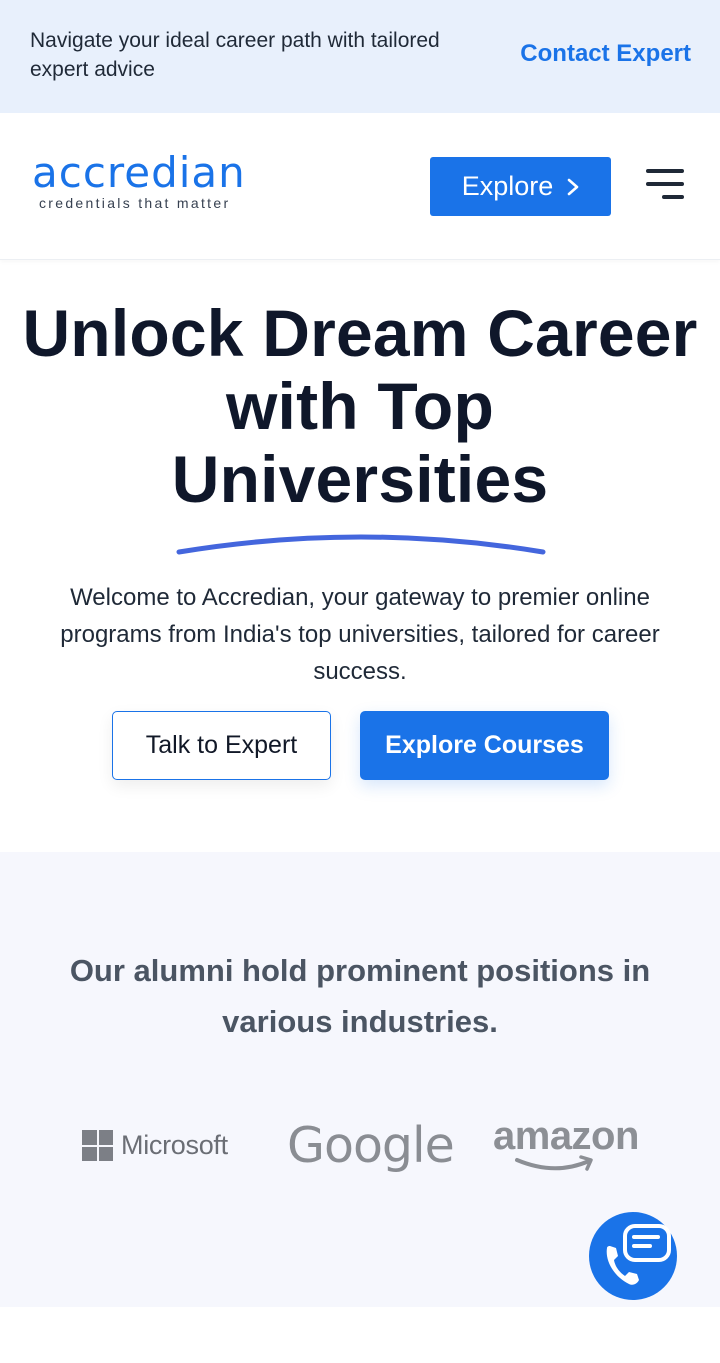 The image size is (720, 1363). What do you see at coordinates (139, 172) in the screenshot?
I see `logo-brand-text: accredian` at bounding box center [139, 172].